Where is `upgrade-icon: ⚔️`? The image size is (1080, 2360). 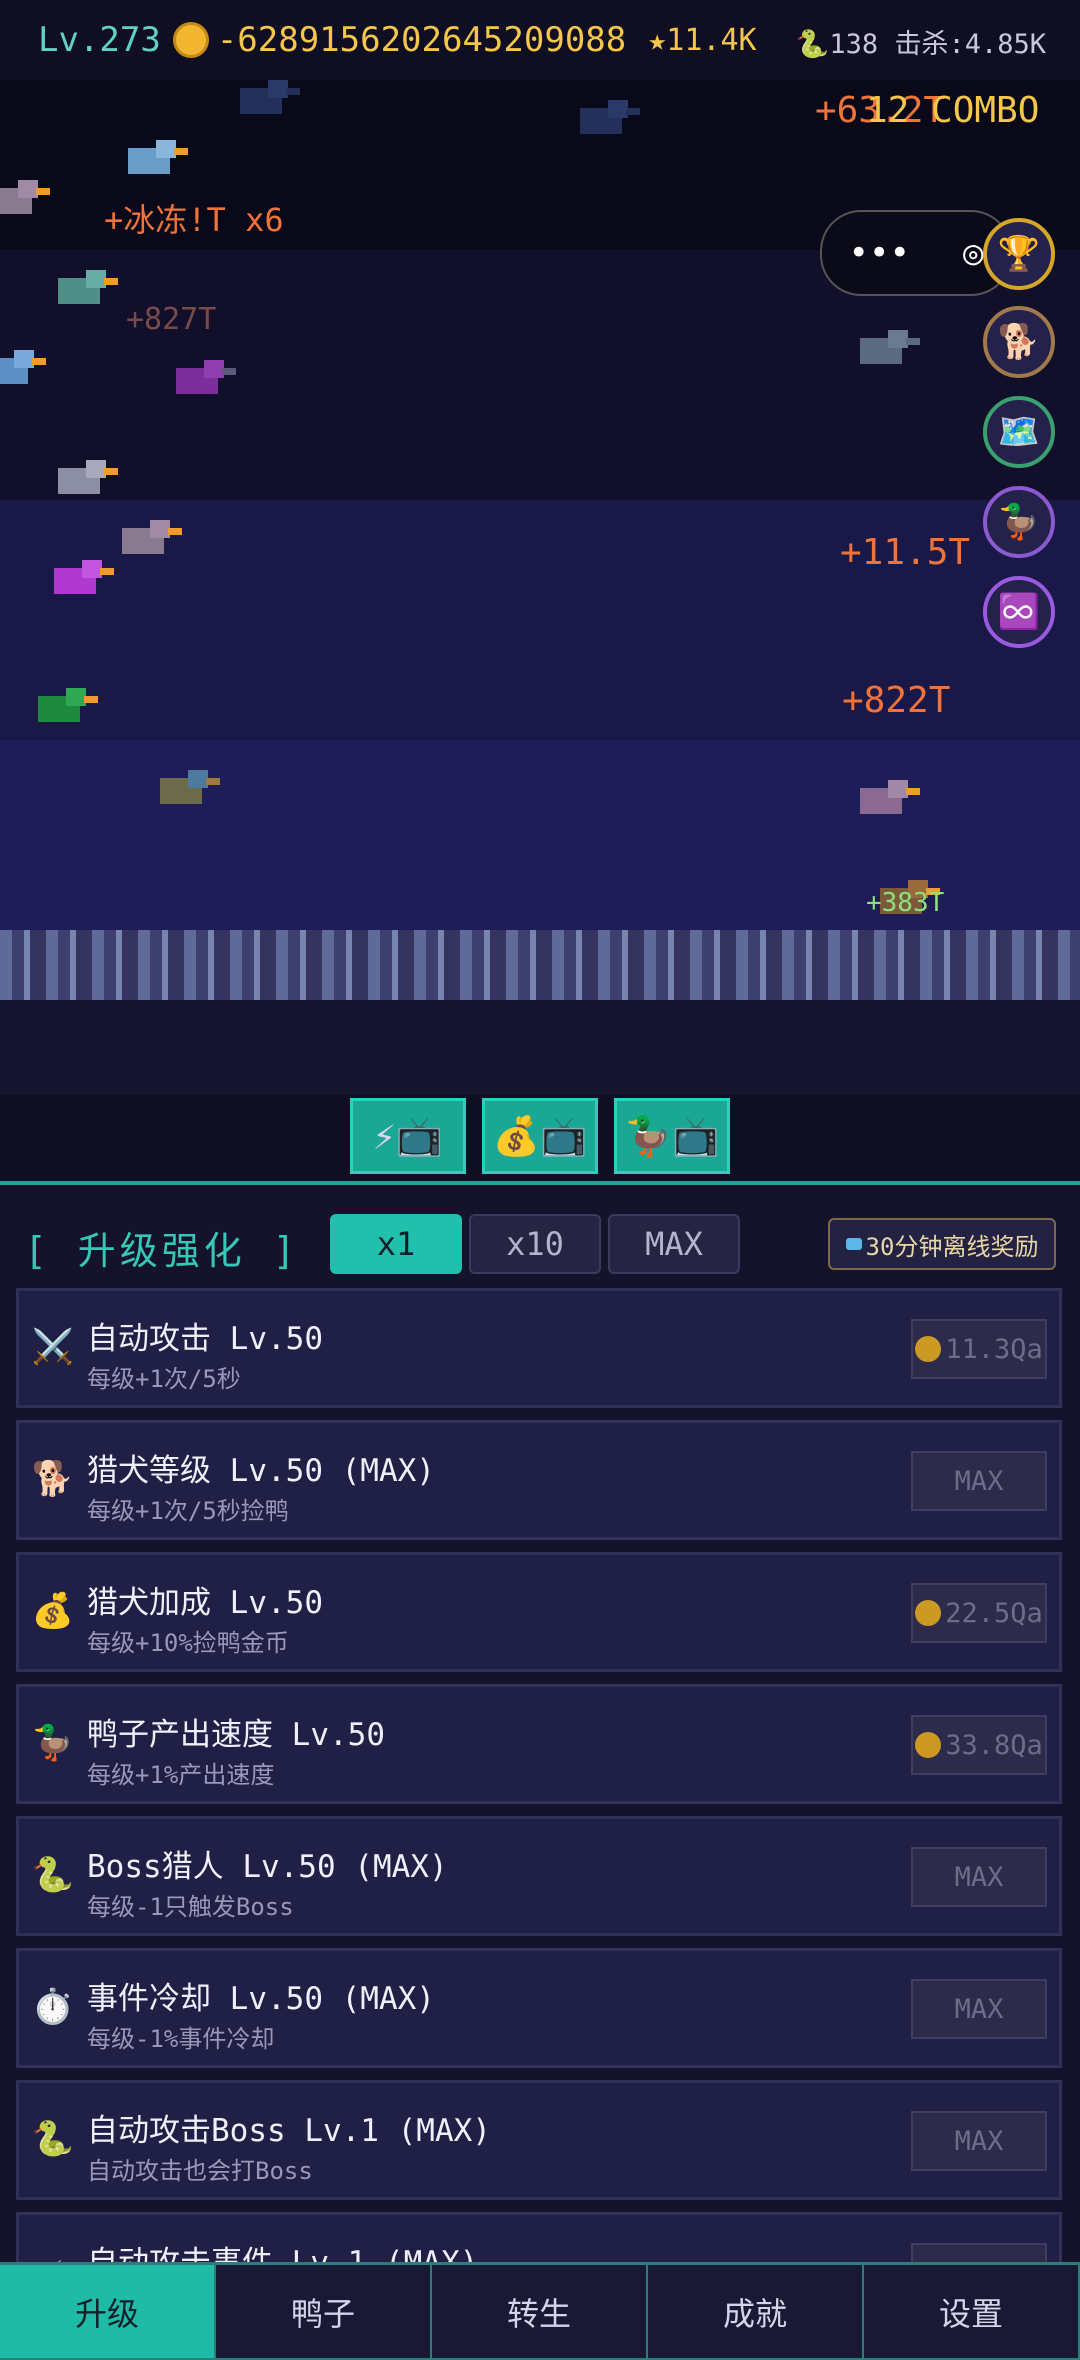 upgrade-icon: ⚔️ is located at coordinates (53, 1347).